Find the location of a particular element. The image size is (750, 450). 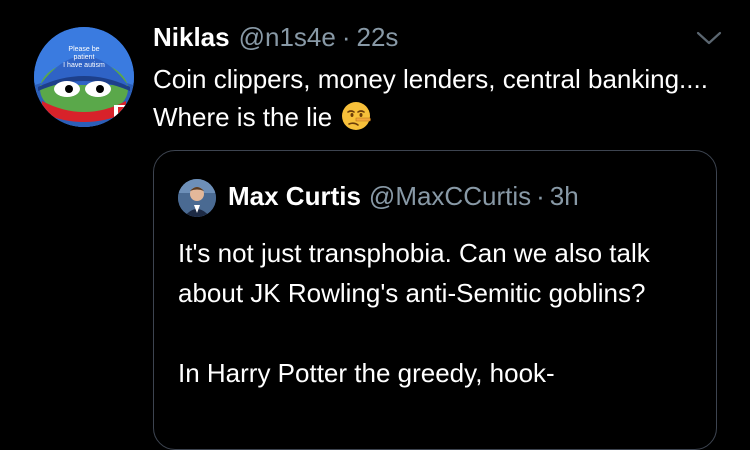

quoted-author-handle: @MaxCCurtis is located at coordinates (450, 196).